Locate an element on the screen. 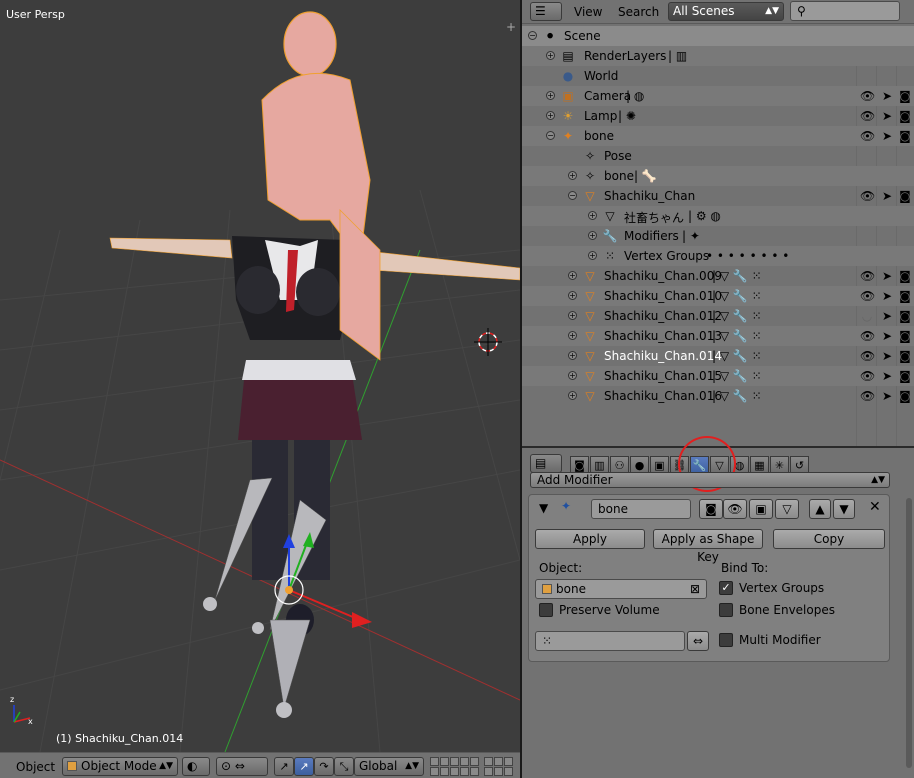  tree-item-shachiku-chan: − ▽ Shachiku_Chan 👁 ➤ ◙ is located at coordinates (718, 196).